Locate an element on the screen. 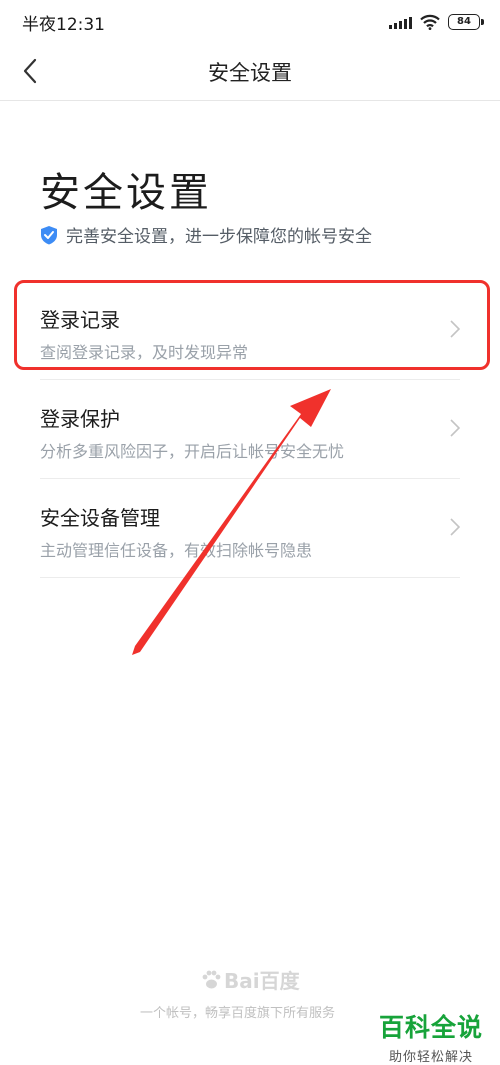  annotation-arrow is located at coordinates (231, 522).